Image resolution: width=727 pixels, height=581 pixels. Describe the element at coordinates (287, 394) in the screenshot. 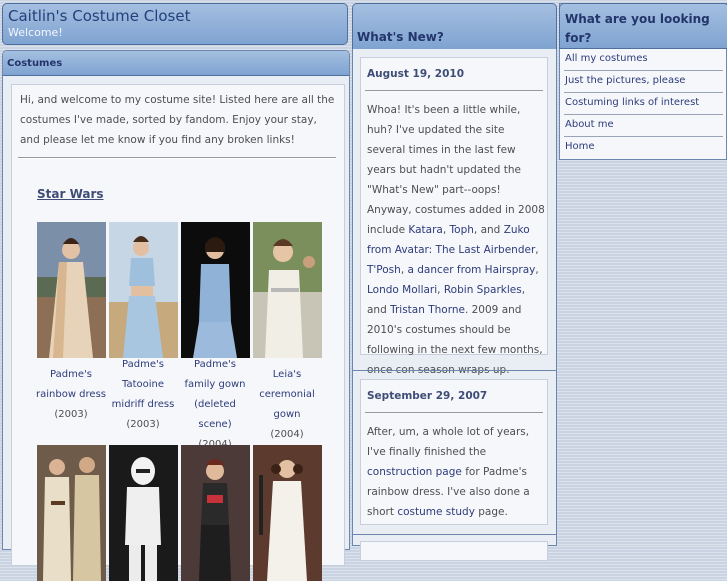

I see `link-leia-ceremonial: Leia's ceremonial gown` at that location.